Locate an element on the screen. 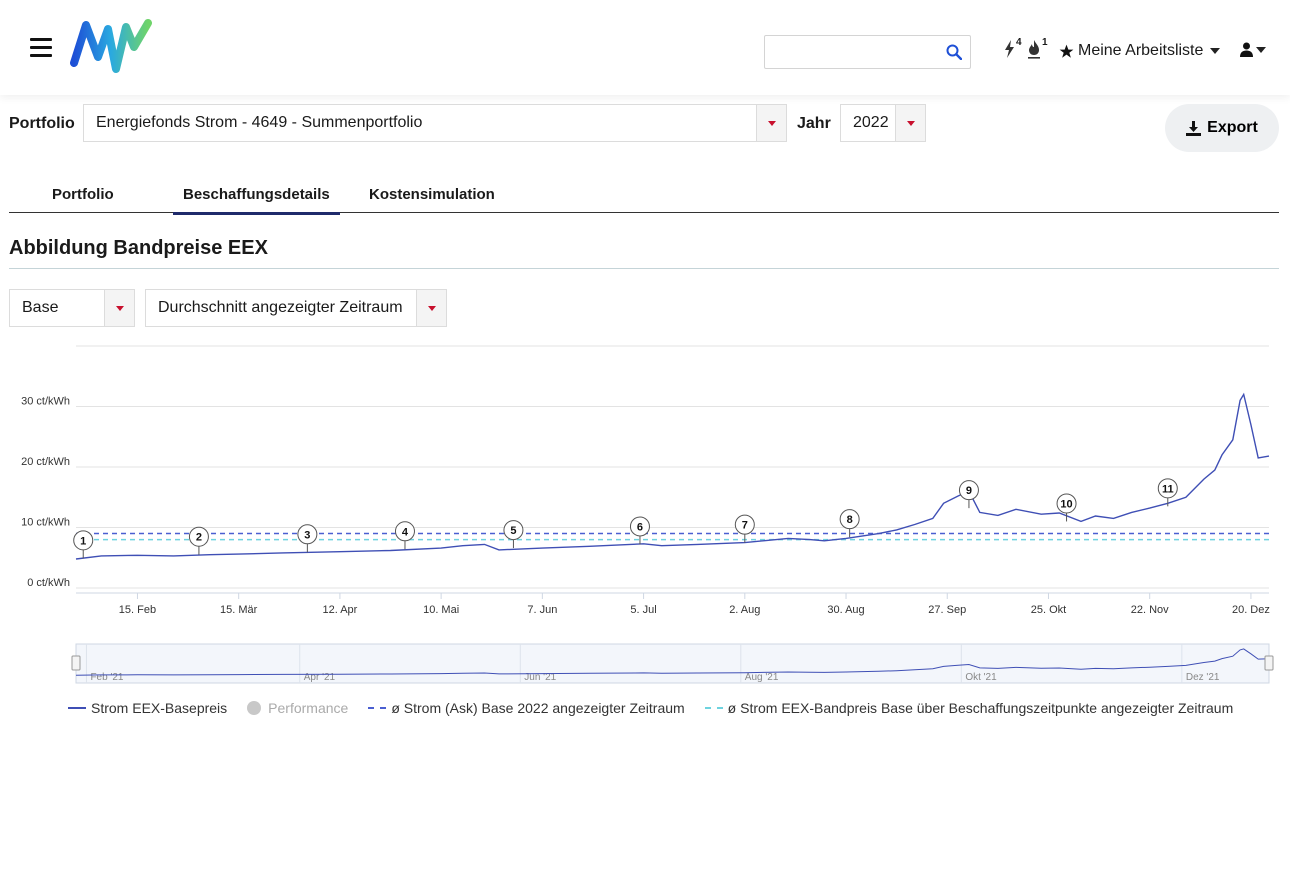 Image resolution: width=1290 pixels, height=877 pixels. gas-notifications: 1 is located at coordinates (1037, 48).